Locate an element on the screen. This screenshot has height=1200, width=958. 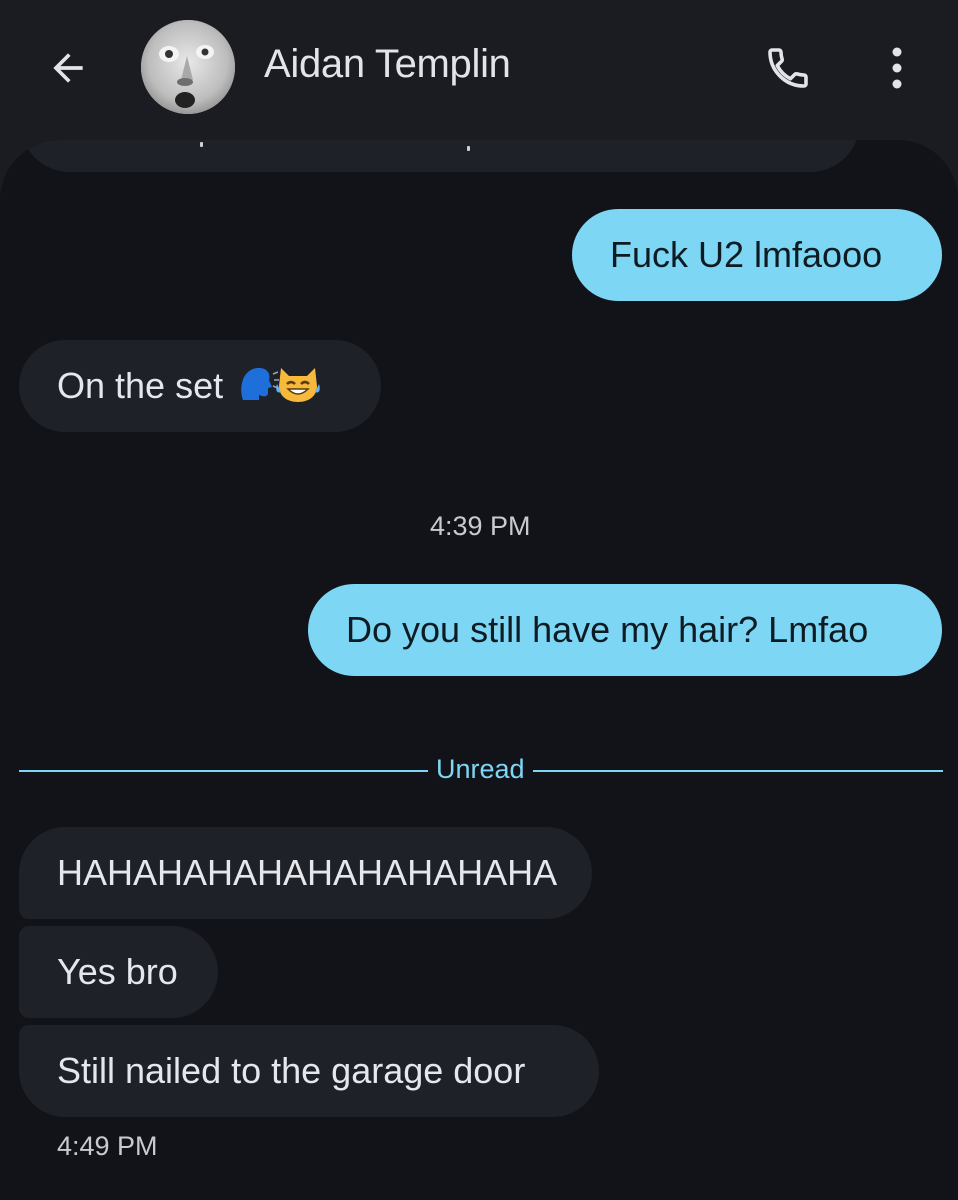
phone-icon is located at coordinates (788, 68).